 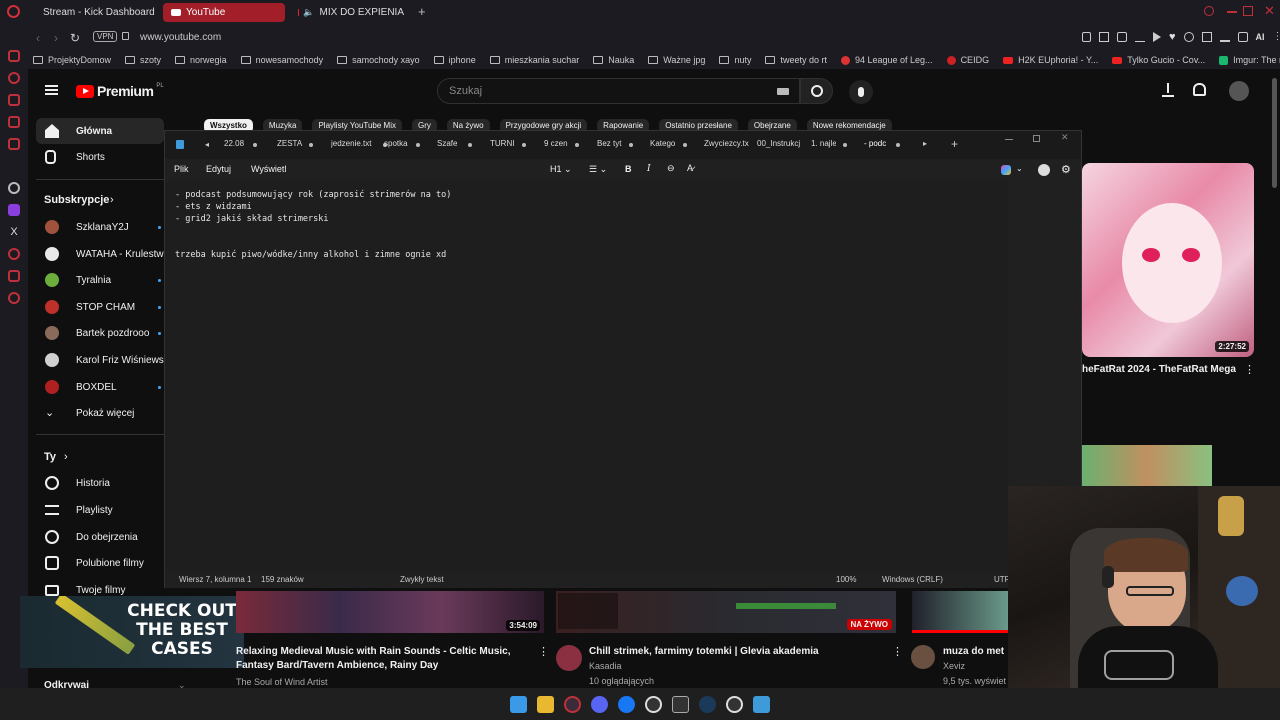 What do you see at coordinates (967, 60) in the screenshot?
I see `bookmark-item: CEIDG` at bounding box center [967, 60].